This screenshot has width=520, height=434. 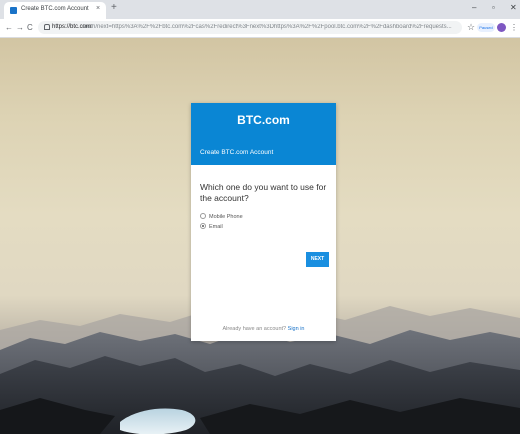 I want to click on next-button: NEXT, so click(x=317, y=259).